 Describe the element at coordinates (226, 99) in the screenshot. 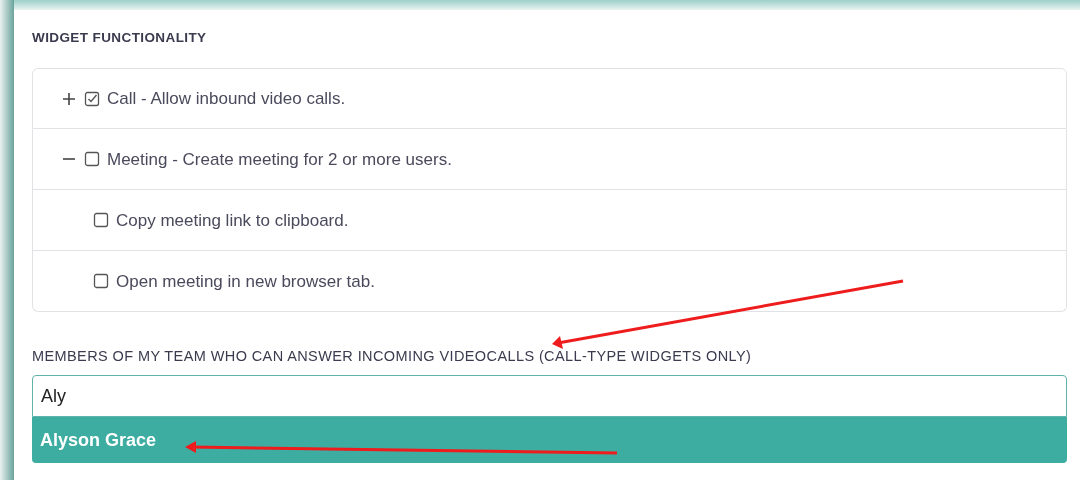

I see `feature-label: Call - Allow inbound video calls.` at that location.